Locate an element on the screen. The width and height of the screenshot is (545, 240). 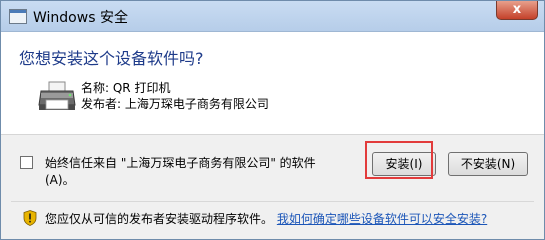
title-bar: Windows 安全 x is located at coordinates (272, 16).